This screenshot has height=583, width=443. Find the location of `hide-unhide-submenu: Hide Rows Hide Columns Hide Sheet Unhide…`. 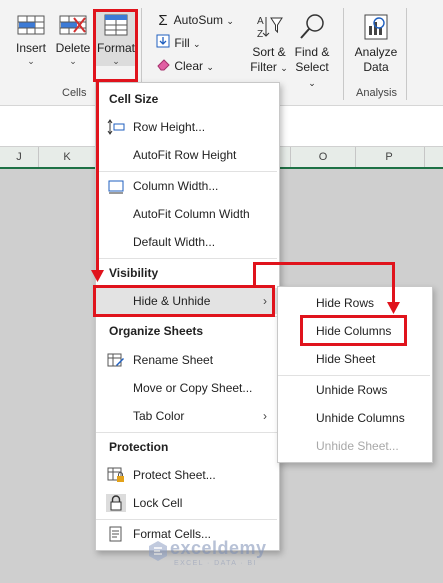

hide-unhide-submenu: Hide Rows Hide Columns Hide Sheet Unhide… is located at coordinates (355, 374).